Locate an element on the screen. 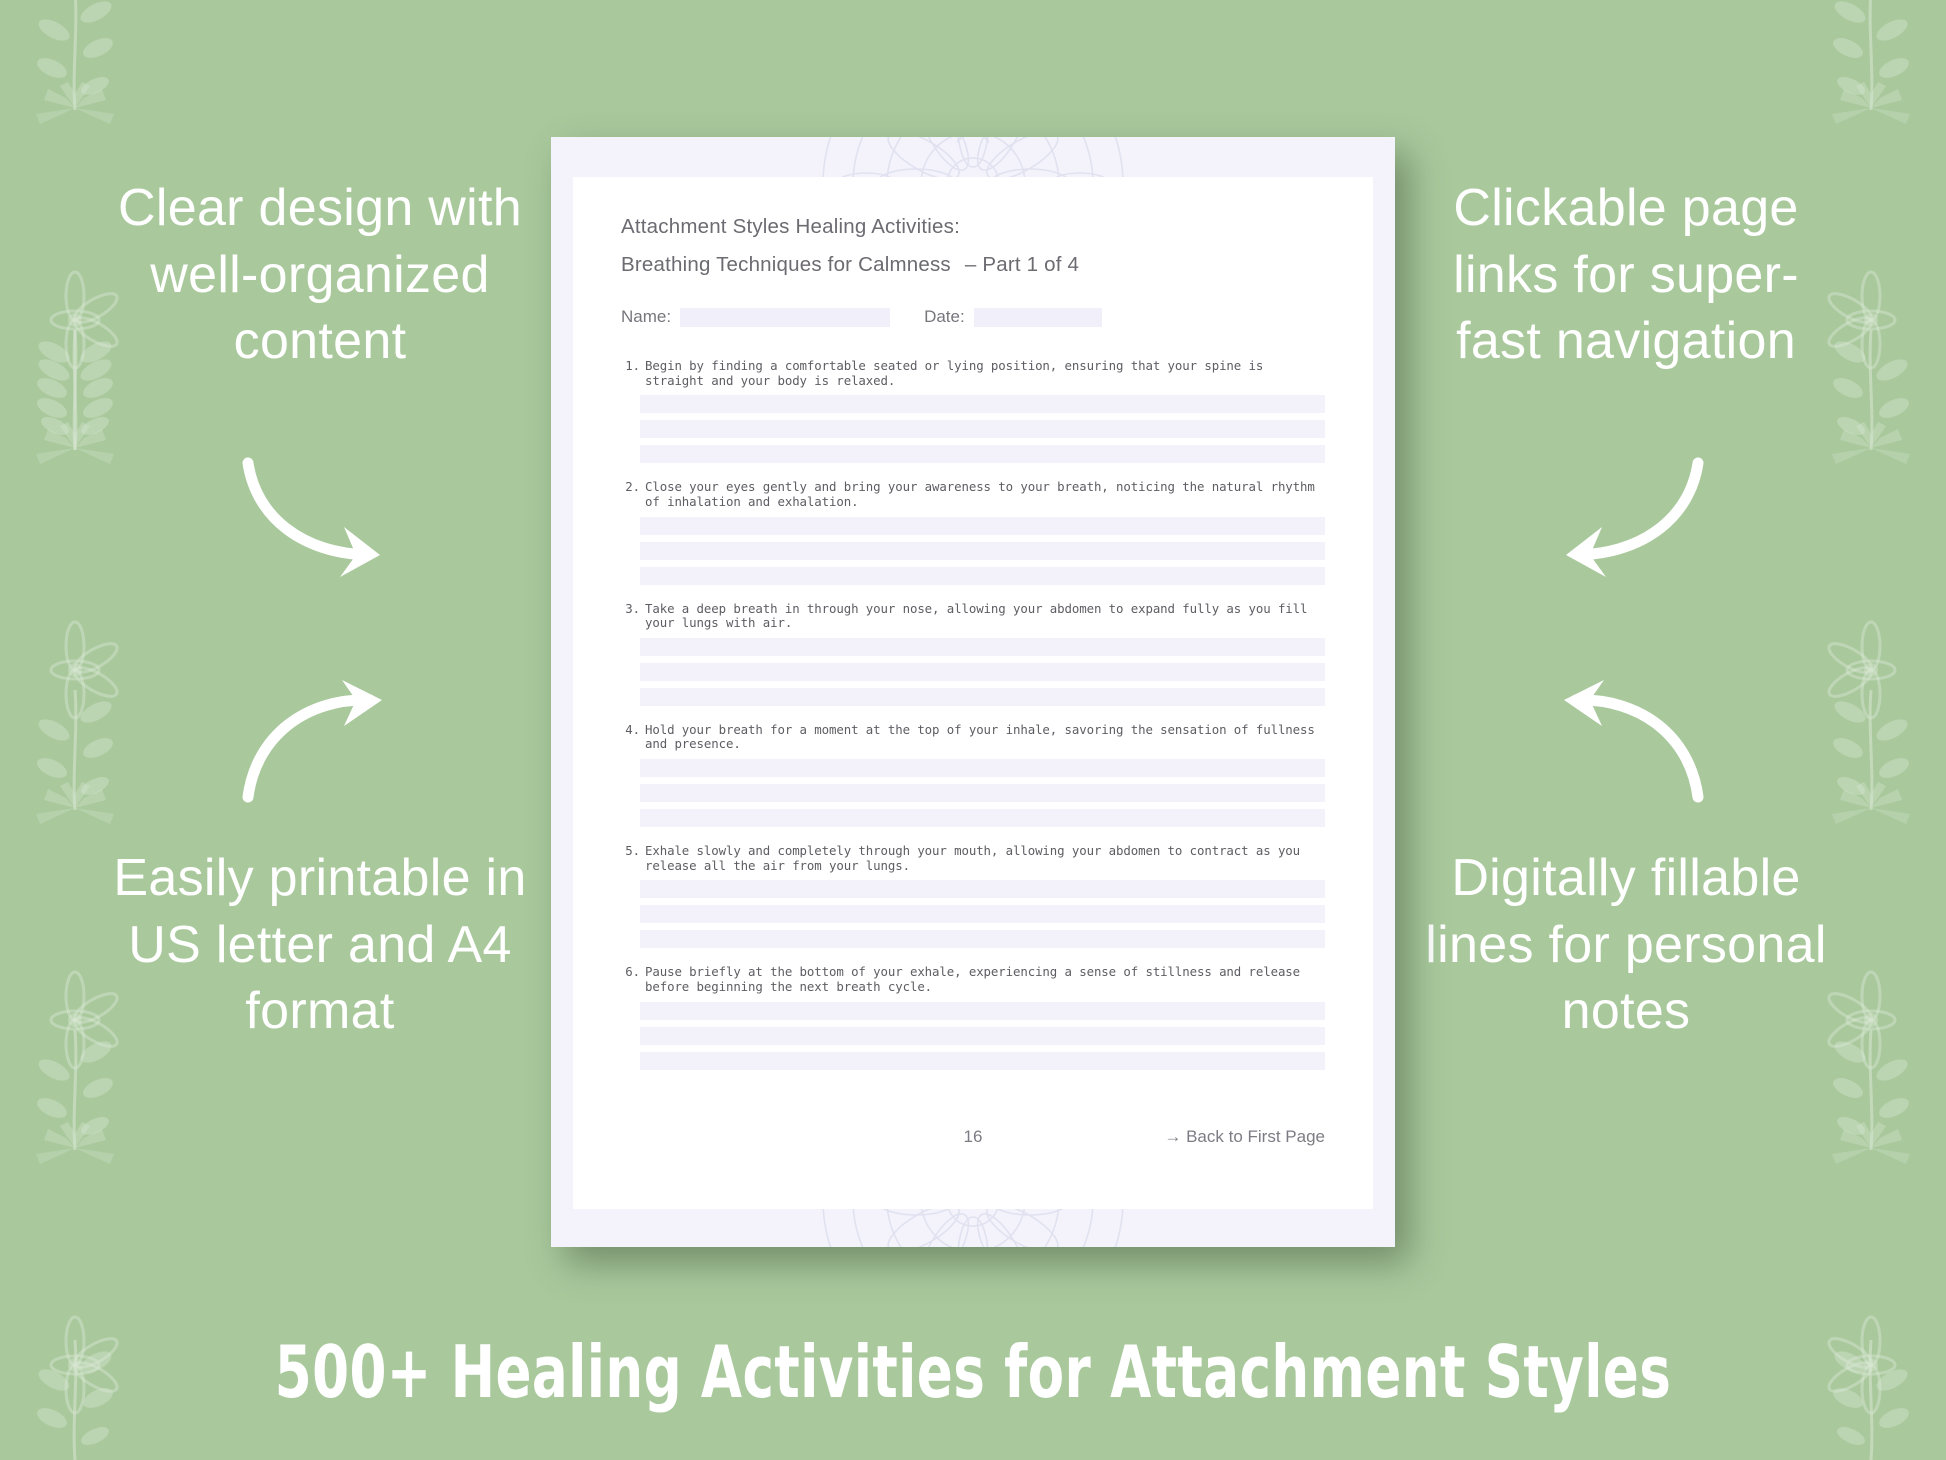 This screenshot has height=1460, width=1946. name-date-row: Name: Date: is located at coordinates (973, 317).